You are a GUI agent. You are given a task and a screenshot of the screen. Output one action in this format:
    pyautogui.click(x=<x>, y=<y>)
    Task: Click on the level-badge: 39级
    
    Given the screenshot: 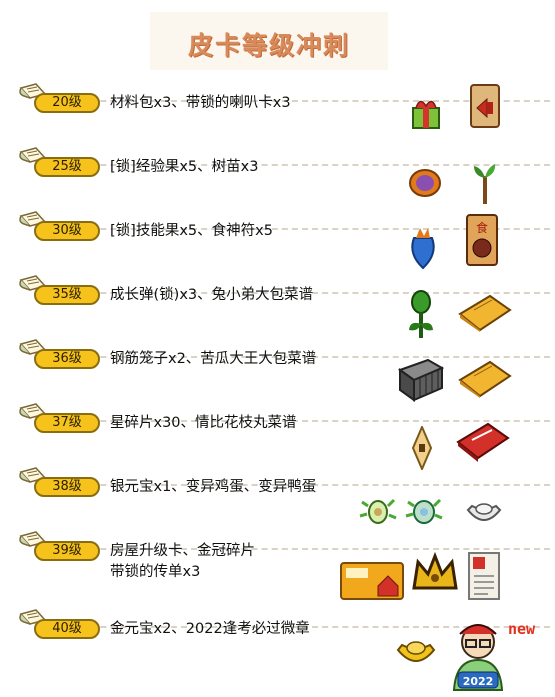 What is the action you would take?
    pyautogui.click(x=67, y=551)
    